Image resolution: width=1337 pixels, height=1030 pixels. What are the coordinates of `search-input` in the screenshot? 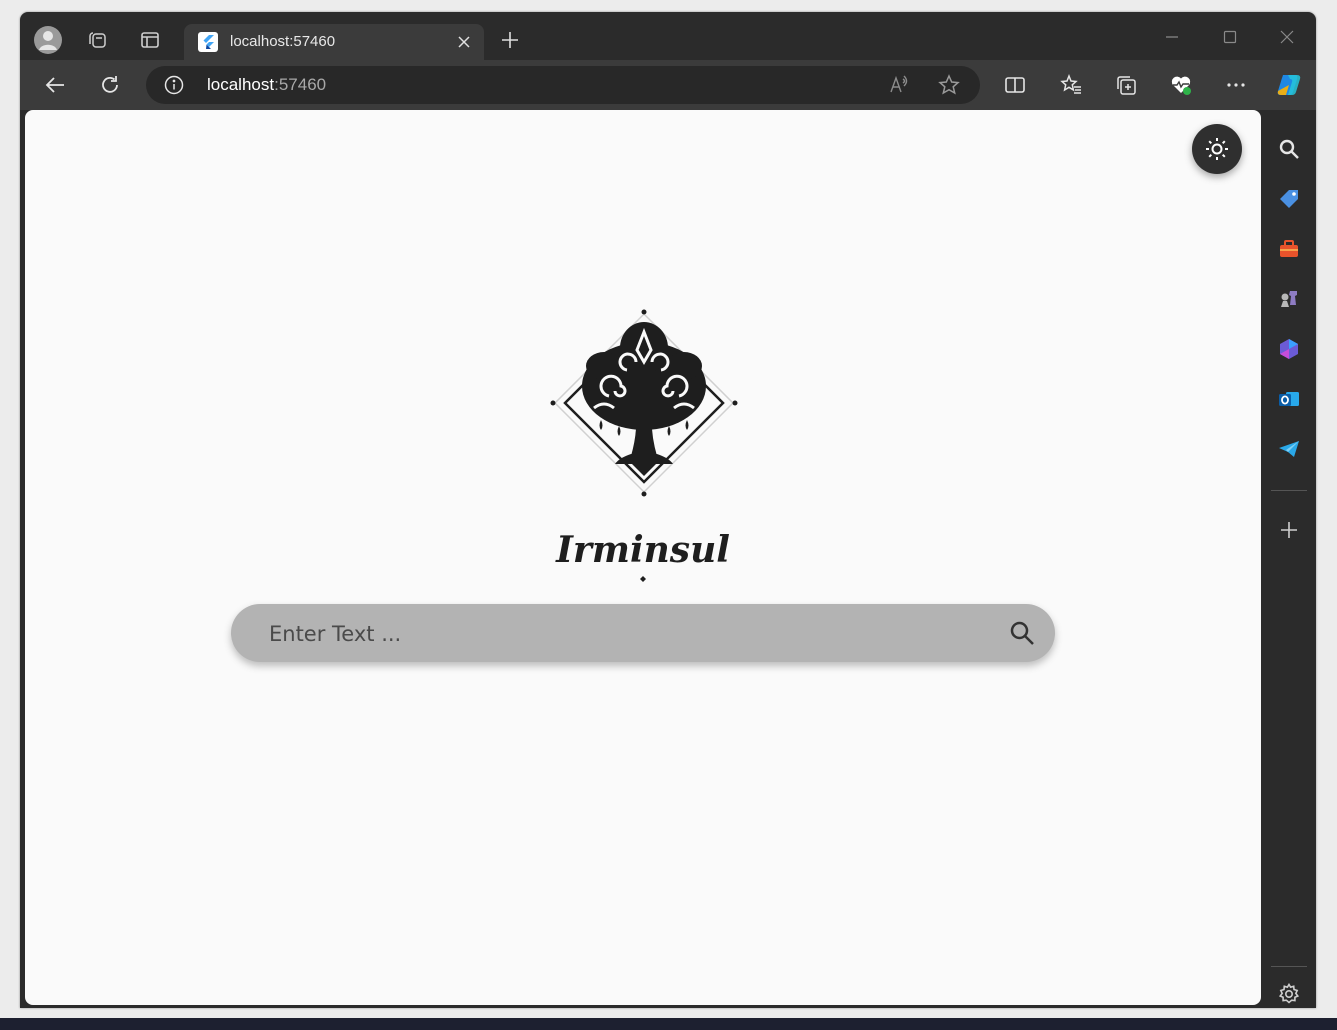 It's located at (629, 634).